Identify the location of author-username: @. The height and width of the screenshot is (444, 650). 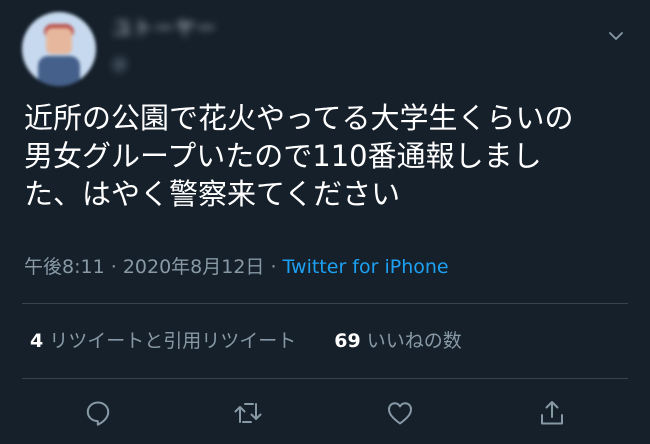
(207, 64).